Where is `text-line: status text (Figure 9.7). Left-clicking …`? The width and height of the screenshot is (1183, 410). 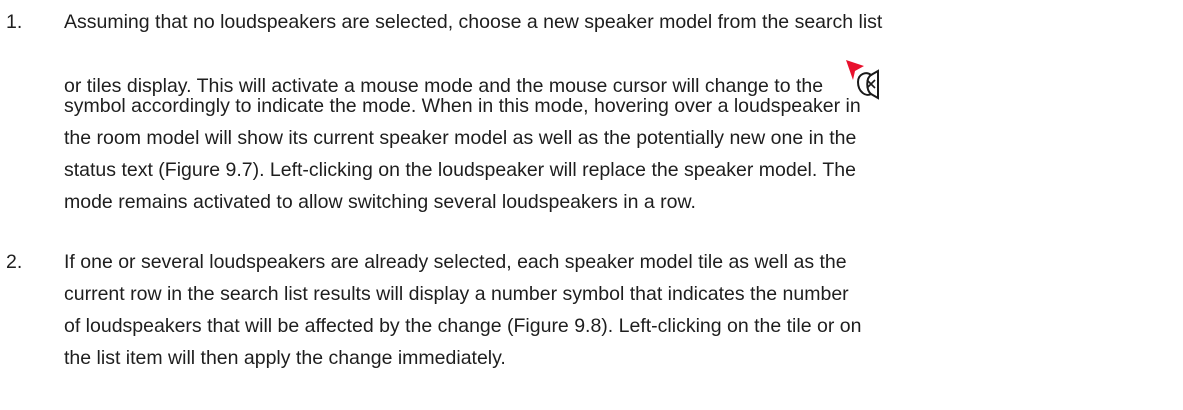 text-line: status text (Figure 9.7). Left-clicking … is located at coordinates (460, 170).